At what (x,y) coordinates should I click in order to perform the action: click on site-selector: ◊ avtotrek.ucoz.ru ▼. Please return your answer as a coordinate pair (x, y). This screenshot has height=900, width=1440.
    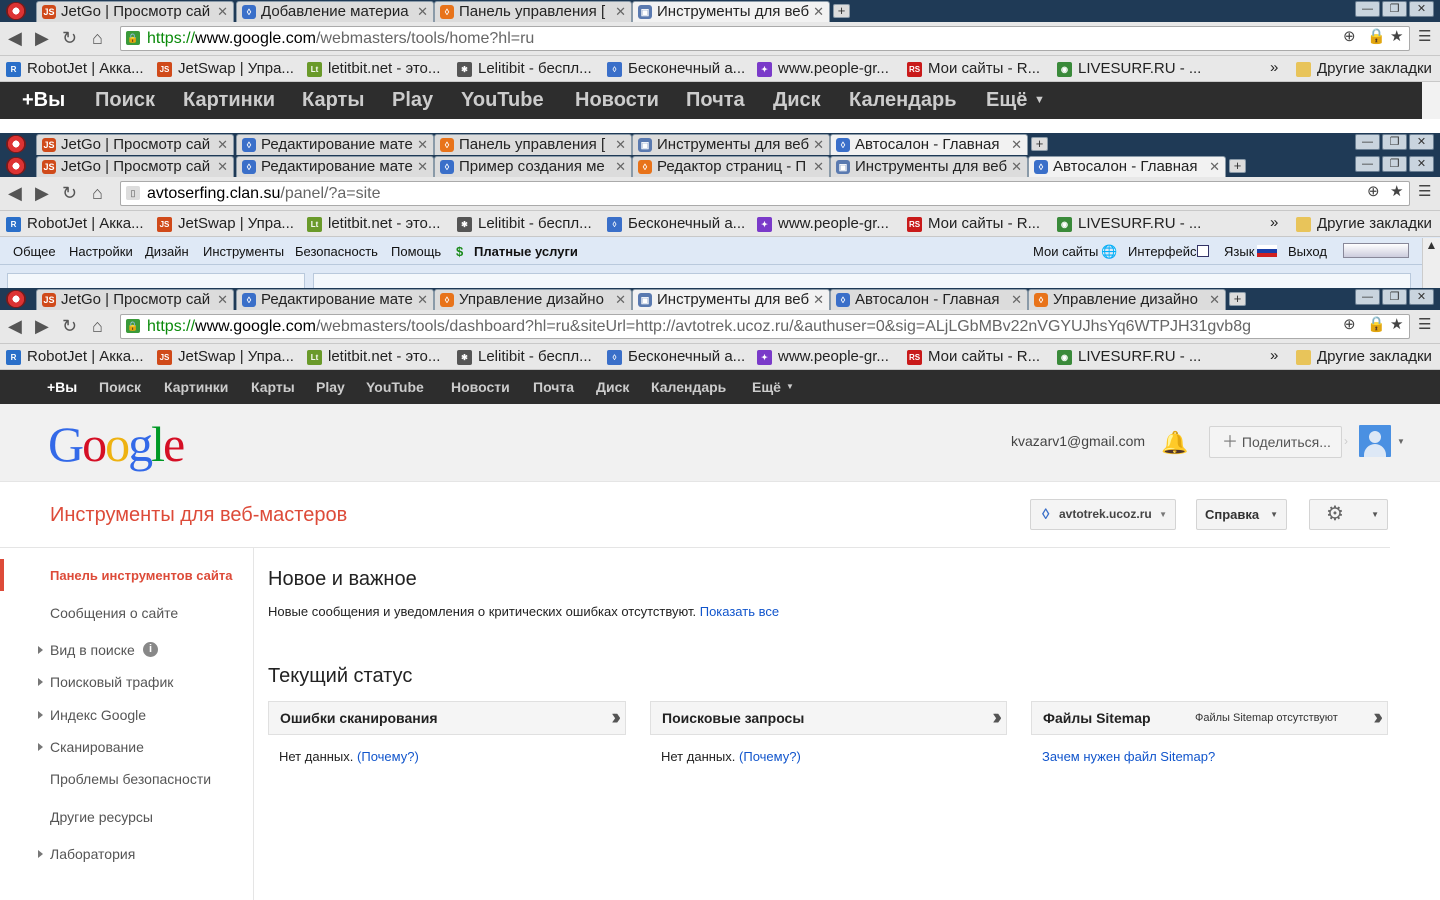
    Looking at the image, I should click on (1103, 514).